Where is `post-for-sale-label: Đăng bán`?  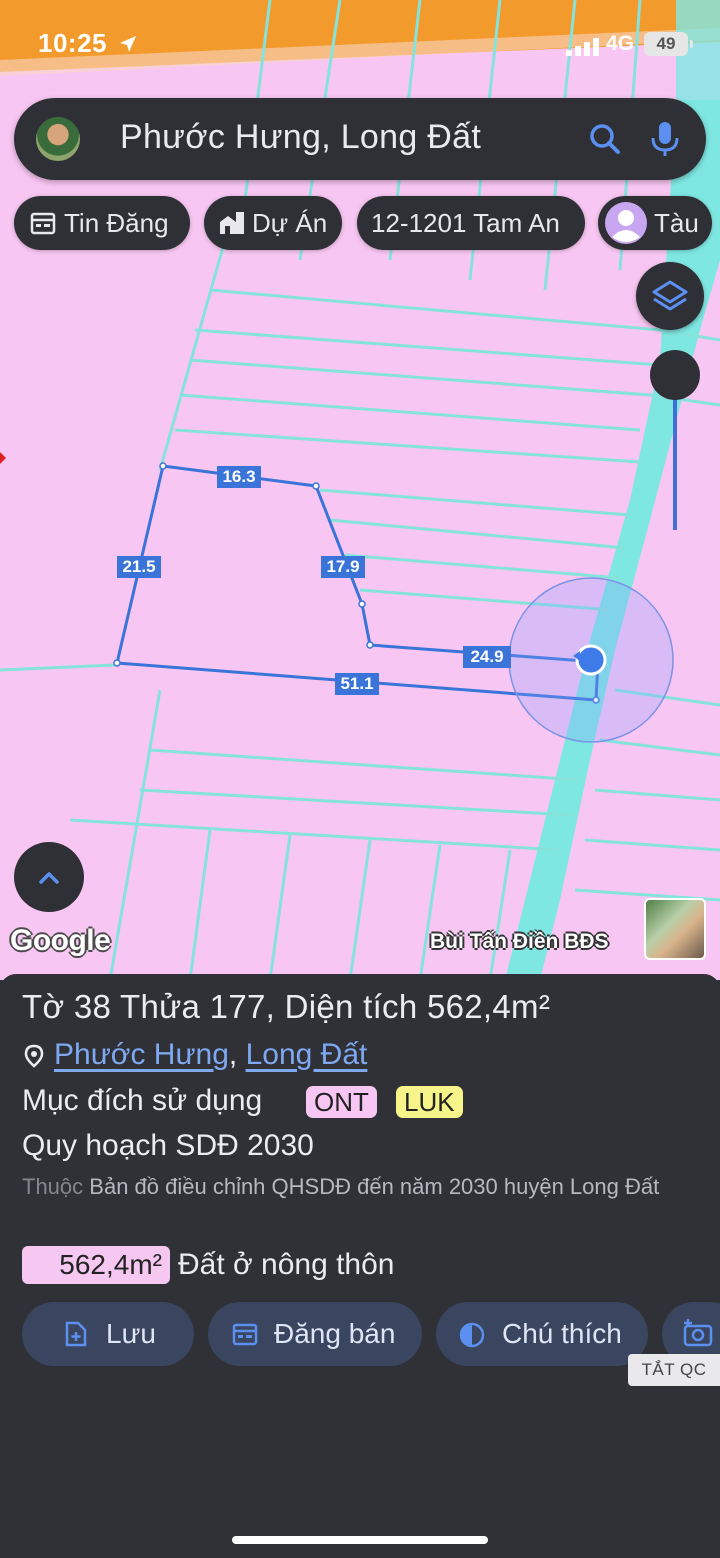 post-for-sale-label: Đăng bán is located at coordinates (335, 1333).